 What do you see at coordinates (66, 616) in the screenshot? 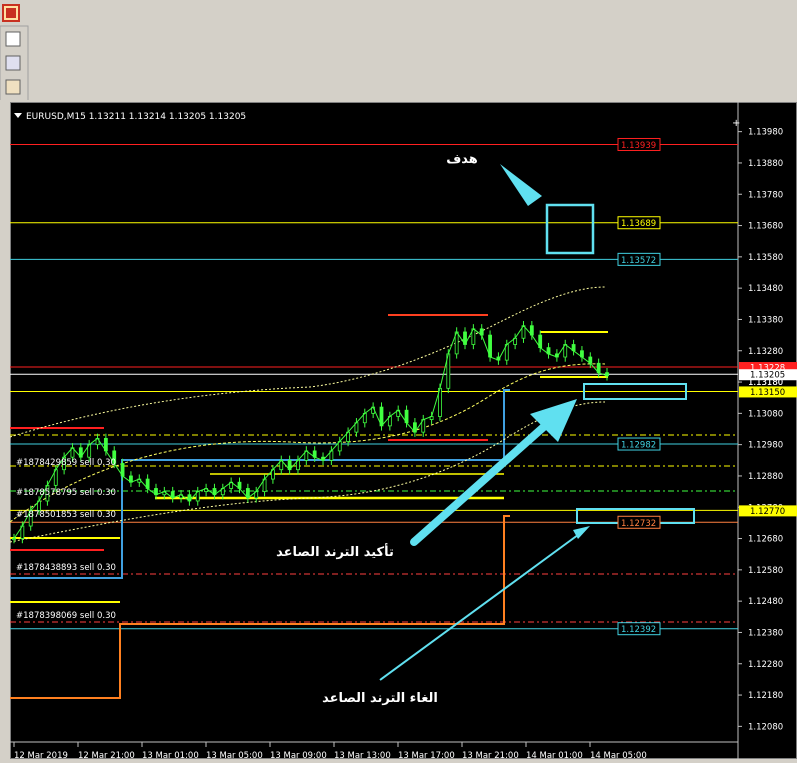
I see `order-label-5: #1878398069 sell 0.30` at bounding box center [66, 616].